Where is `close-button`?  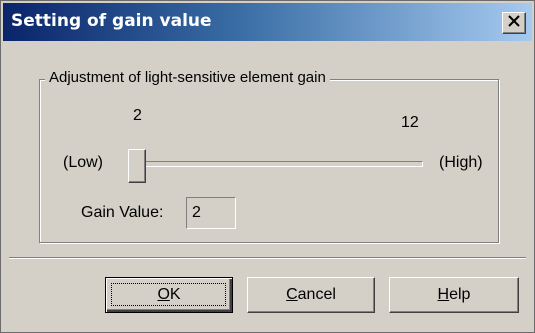
close-button is located at coordinates (514, 23).